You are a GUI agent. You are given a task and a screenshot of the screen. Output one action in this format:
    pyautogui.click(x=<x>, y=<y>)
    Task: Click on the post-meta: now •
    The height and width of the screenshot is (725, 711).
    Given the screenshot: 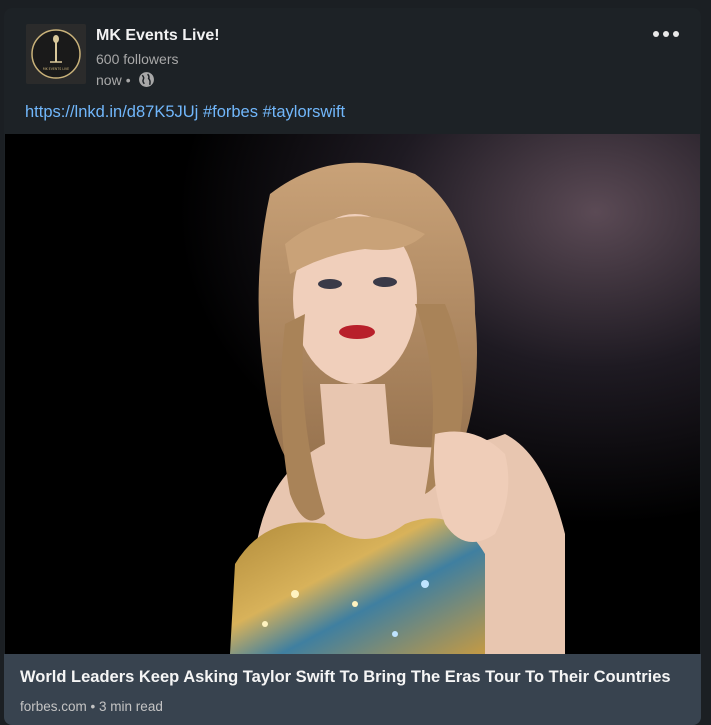 What is the action you would take?
    pyautogui.click(x=125, y=79)
    